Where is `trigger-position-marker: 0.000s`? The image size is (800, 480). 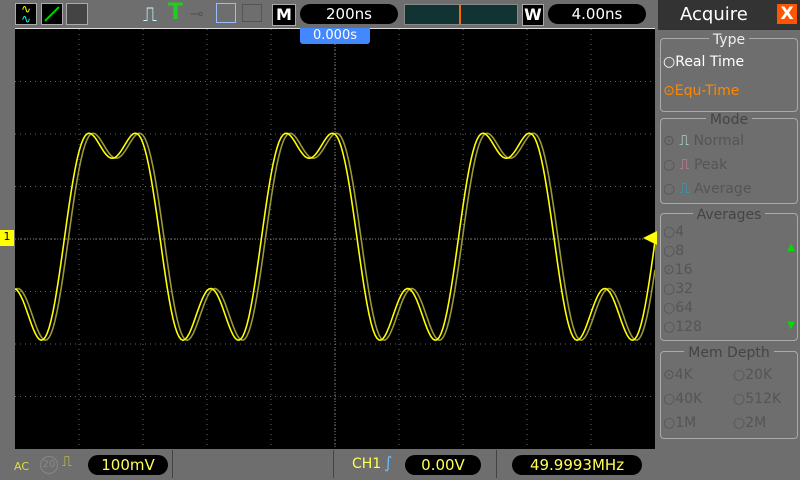 trigger-position-marker: 0.000s is located at coordinates (335, 36).